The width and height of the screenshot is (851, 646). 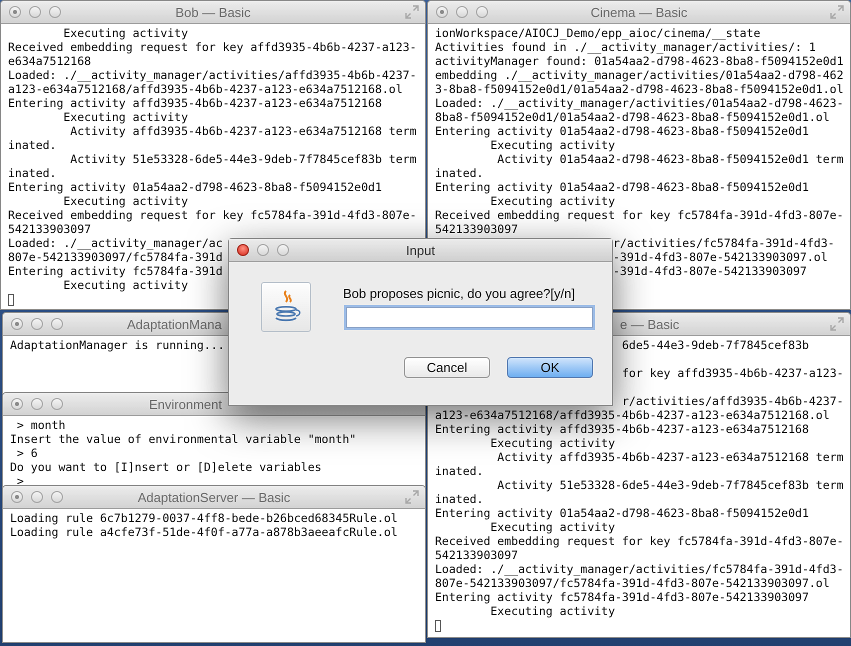 What do you see at coordinates (550, 367) in the screenshot?
I see `dialog-button: OK` at bounding box center [550, 367].